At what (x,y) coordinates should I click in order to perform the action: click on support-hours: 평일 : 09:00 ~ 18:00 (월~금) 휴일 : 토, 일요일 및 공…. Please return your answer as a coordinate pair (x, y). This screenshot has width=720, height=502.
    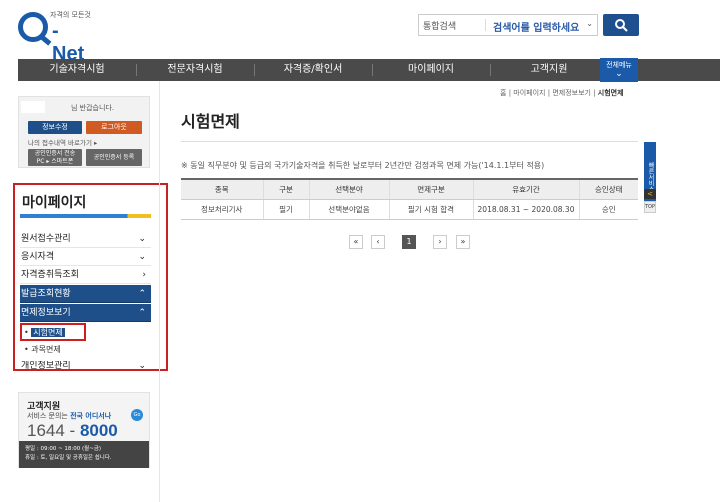
    Looking at the image, I should click on (84, 454).